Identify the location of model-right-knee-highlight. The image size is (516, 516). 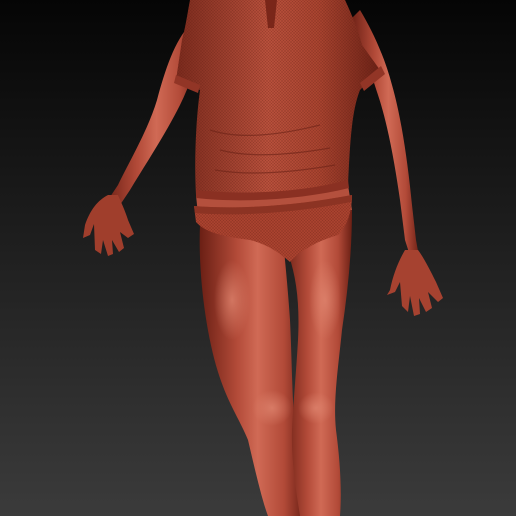
(316, 408).